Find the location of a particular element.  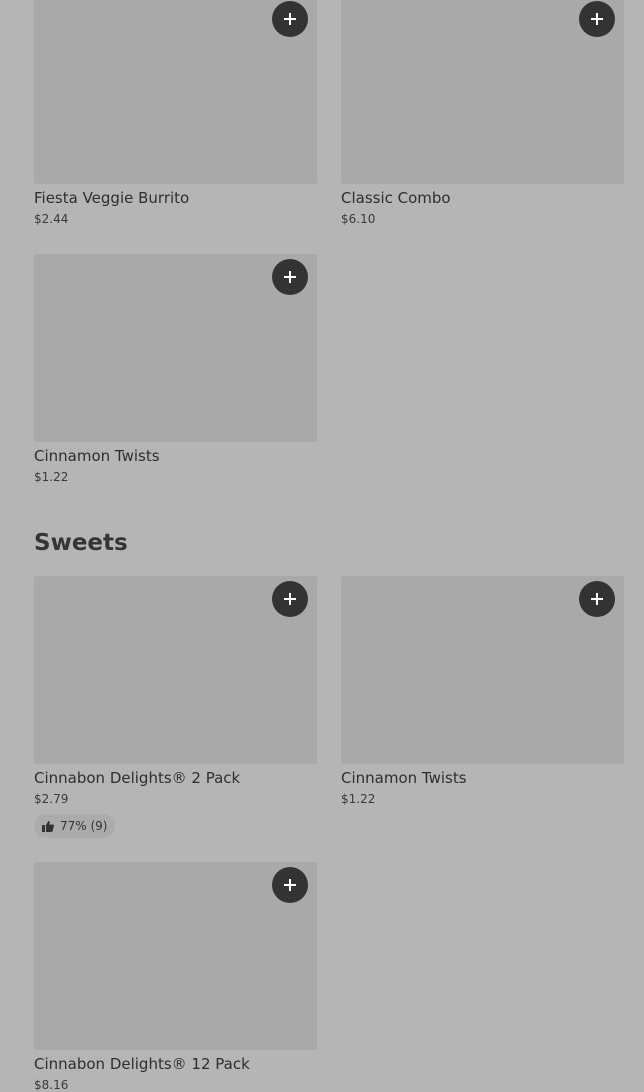

menu-item-card: Cinnabon Delights® 2 Pack $2.79 77% (9) is located at coordinates (175, 707).